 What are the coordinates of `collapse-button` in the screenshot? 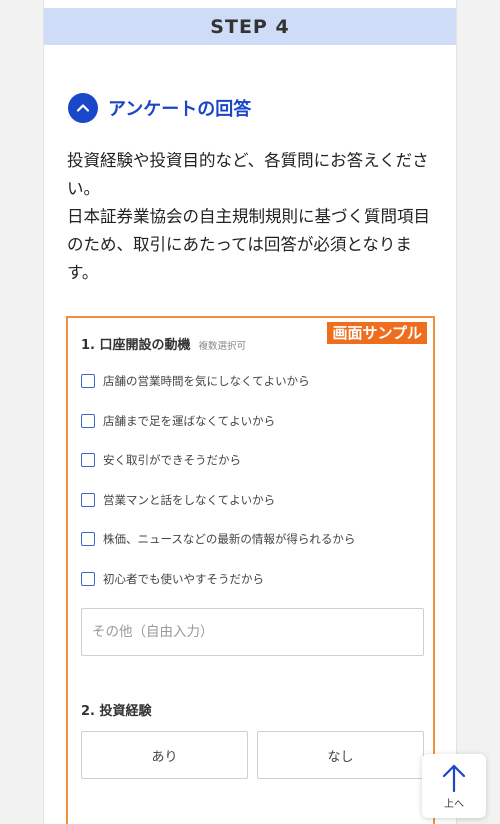 It's located at (83, 108).